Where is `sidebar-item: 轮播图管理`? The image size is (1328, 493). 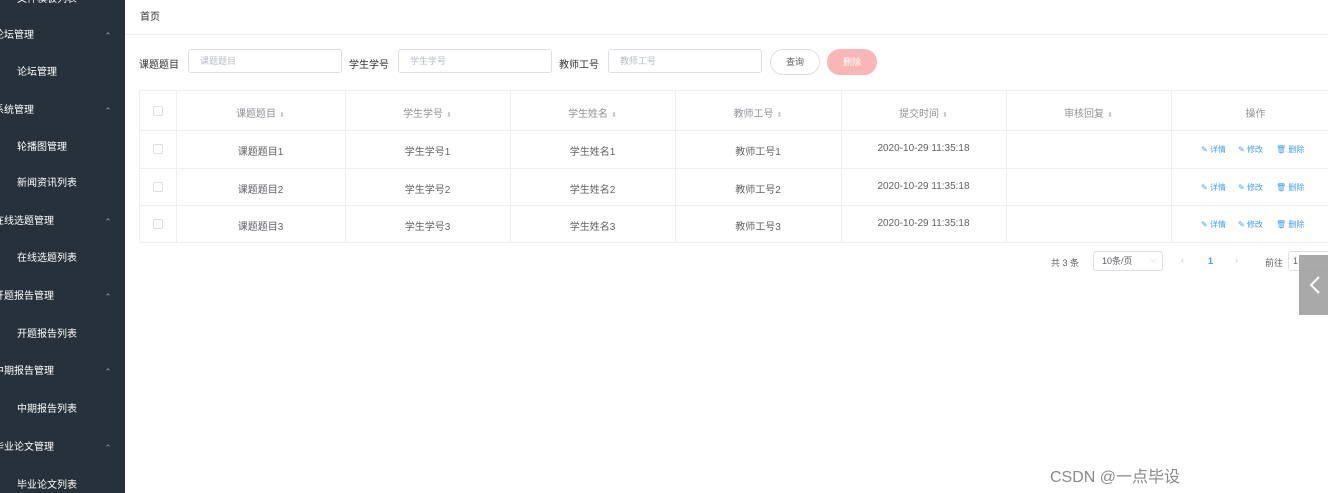 sidebar-item: 轮播图管理 is located at coordinates (62, 148).